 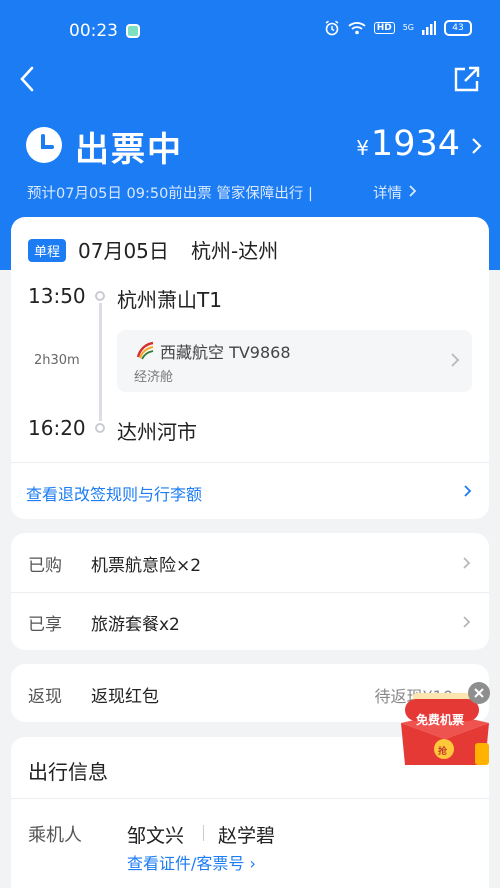 I want to click on price-value: 1934, so click(x=415, y=144).